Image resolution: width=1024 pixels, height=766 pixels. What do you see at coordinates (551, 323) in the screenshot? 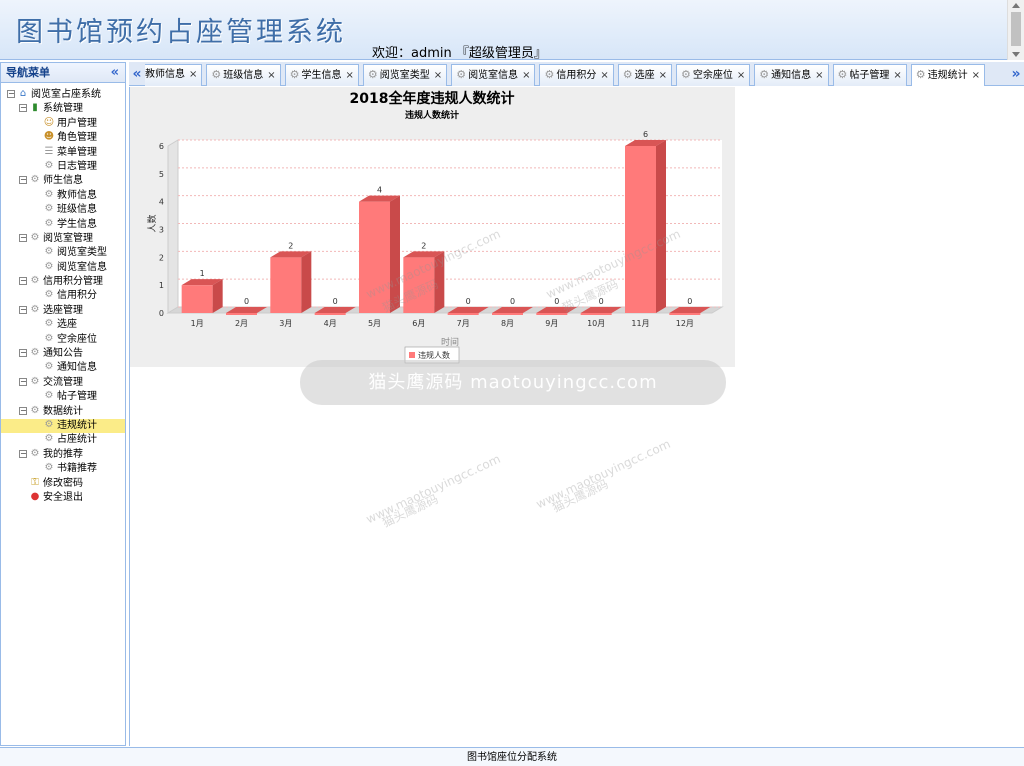
I see `x-tick-label: 9月` at bounding box center [551, 323].